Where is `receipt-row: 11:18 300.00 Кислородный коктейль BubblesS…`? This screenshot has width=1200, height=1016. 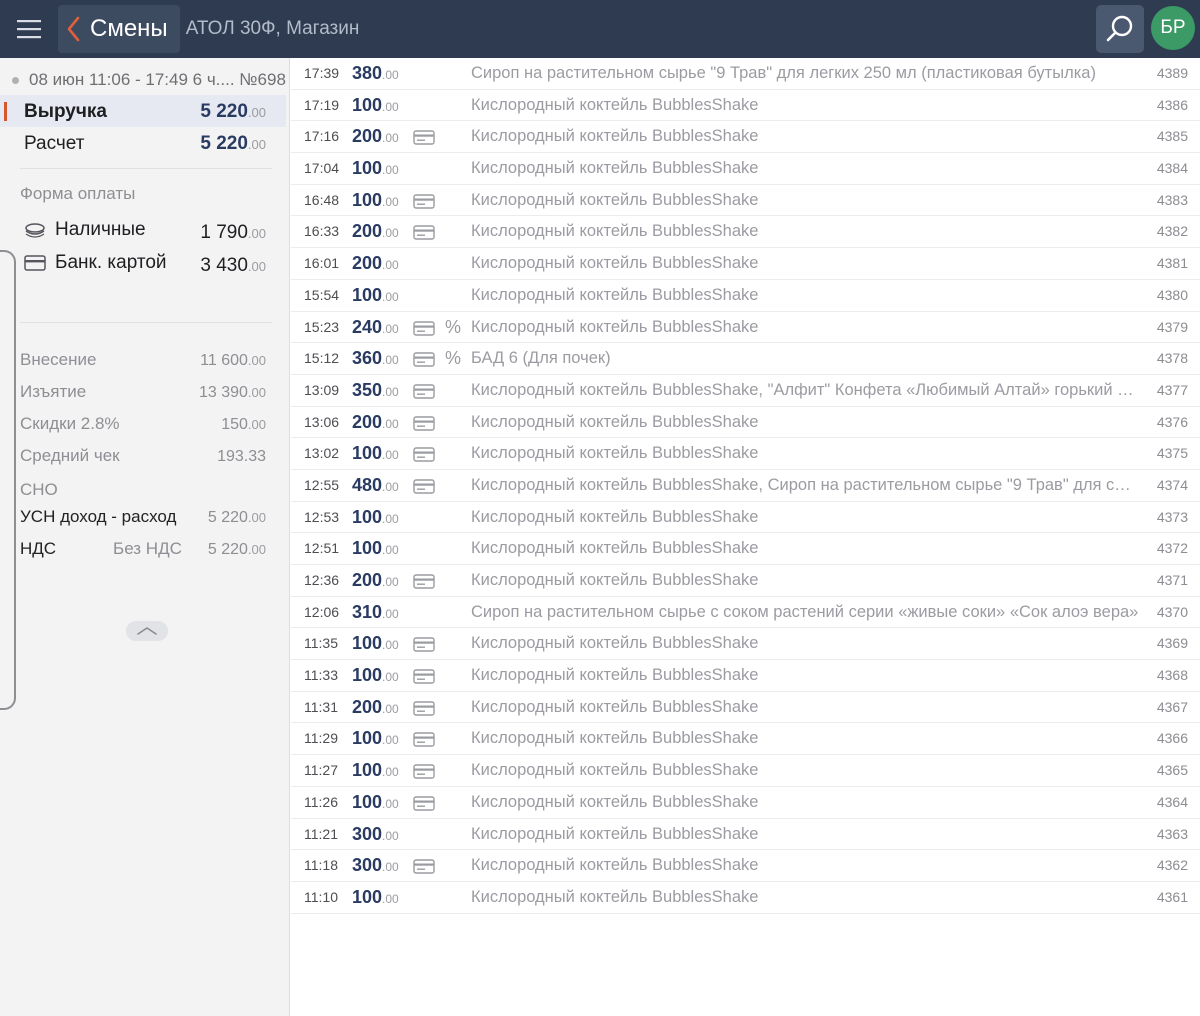 receipt-row: 11:18 300.00 Кислородный коктейль BubblesS… is located at coordinates (745, 866).